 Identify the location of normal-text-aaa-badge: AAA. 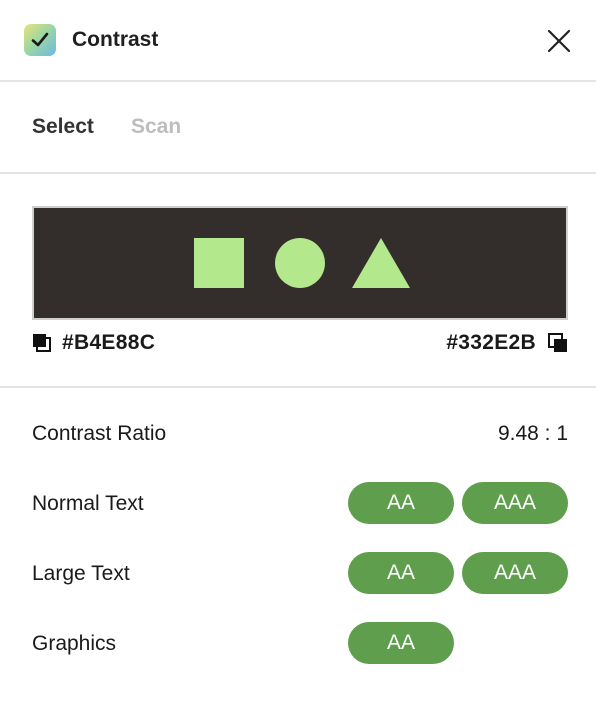
(515, 503).